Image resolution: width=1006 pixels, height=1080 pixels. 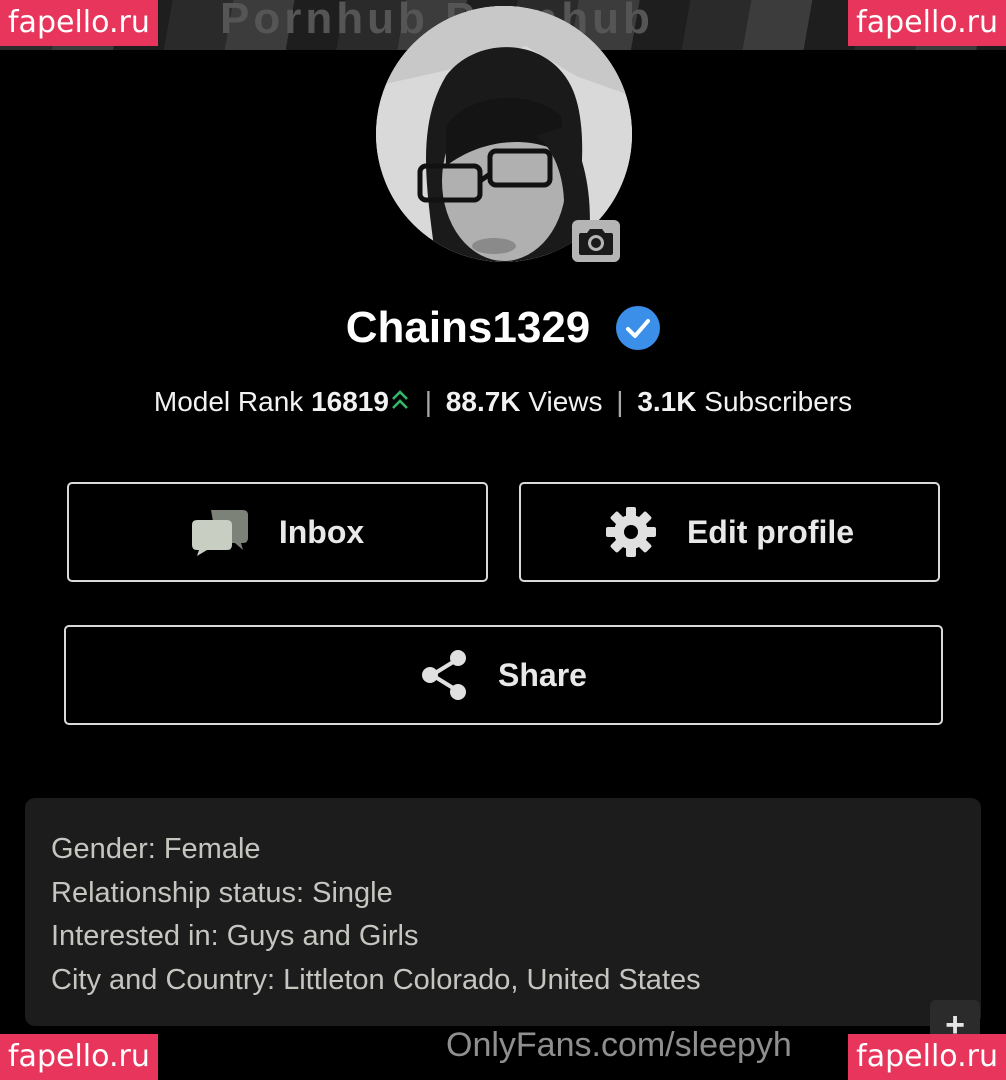 I want to click on watermark-bottom-left: fapello.ru, so click(x=79, y=1057).